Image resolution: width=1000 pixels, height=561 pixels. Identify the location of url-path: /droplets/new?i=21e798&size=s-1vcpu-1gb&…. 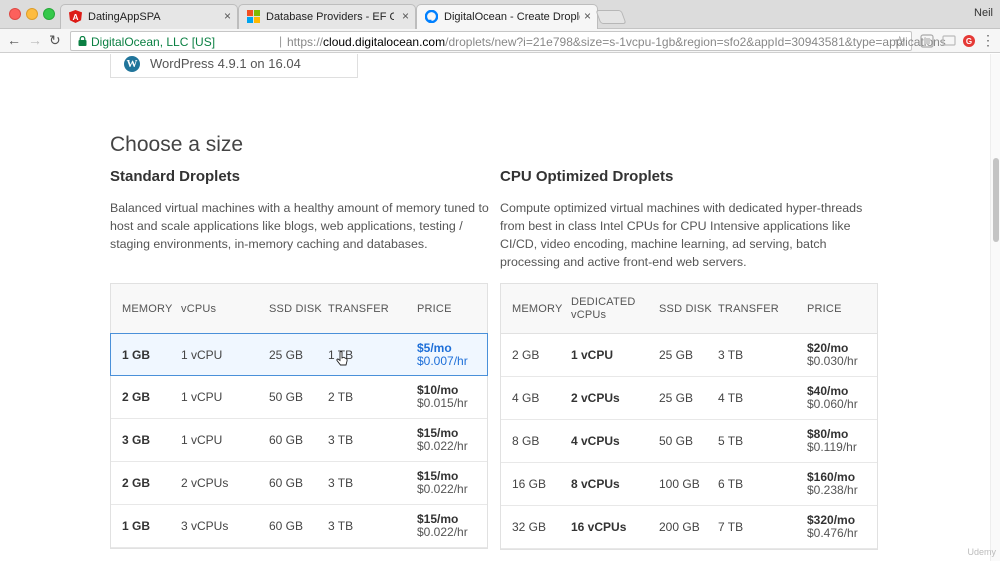
(695, 42).